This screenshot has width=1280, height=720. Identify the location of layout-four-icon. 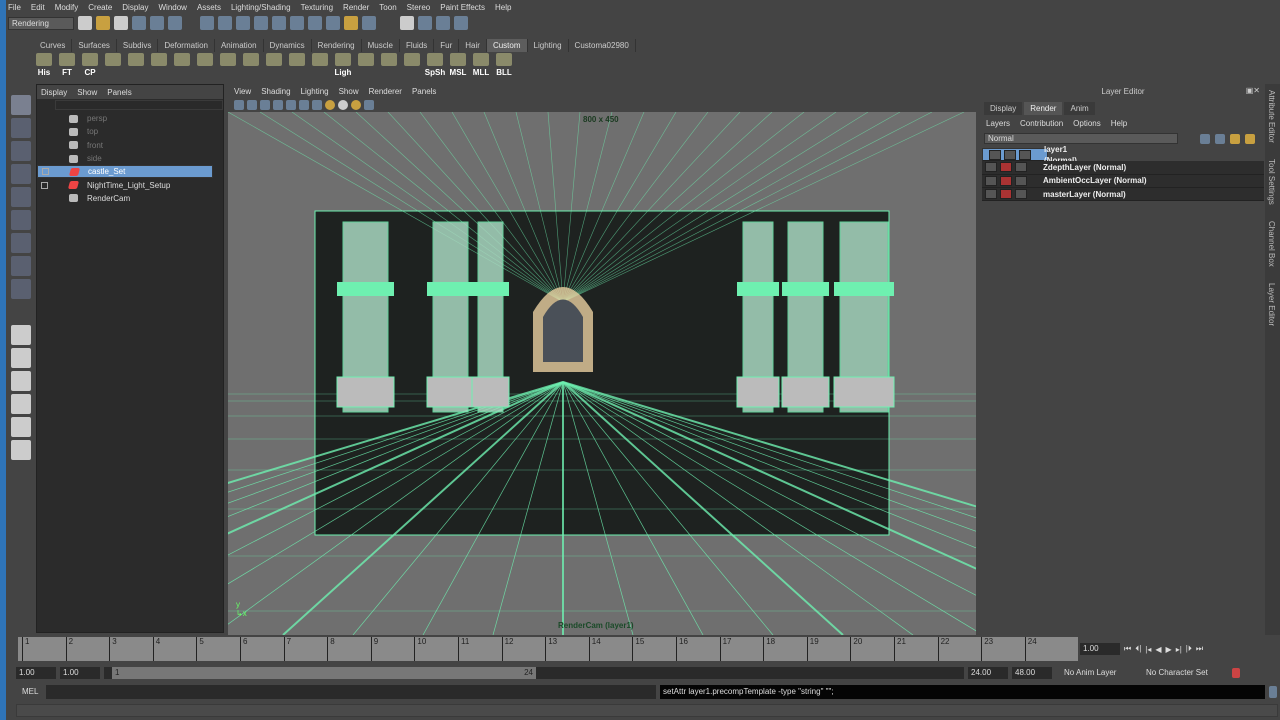
(21, 358).